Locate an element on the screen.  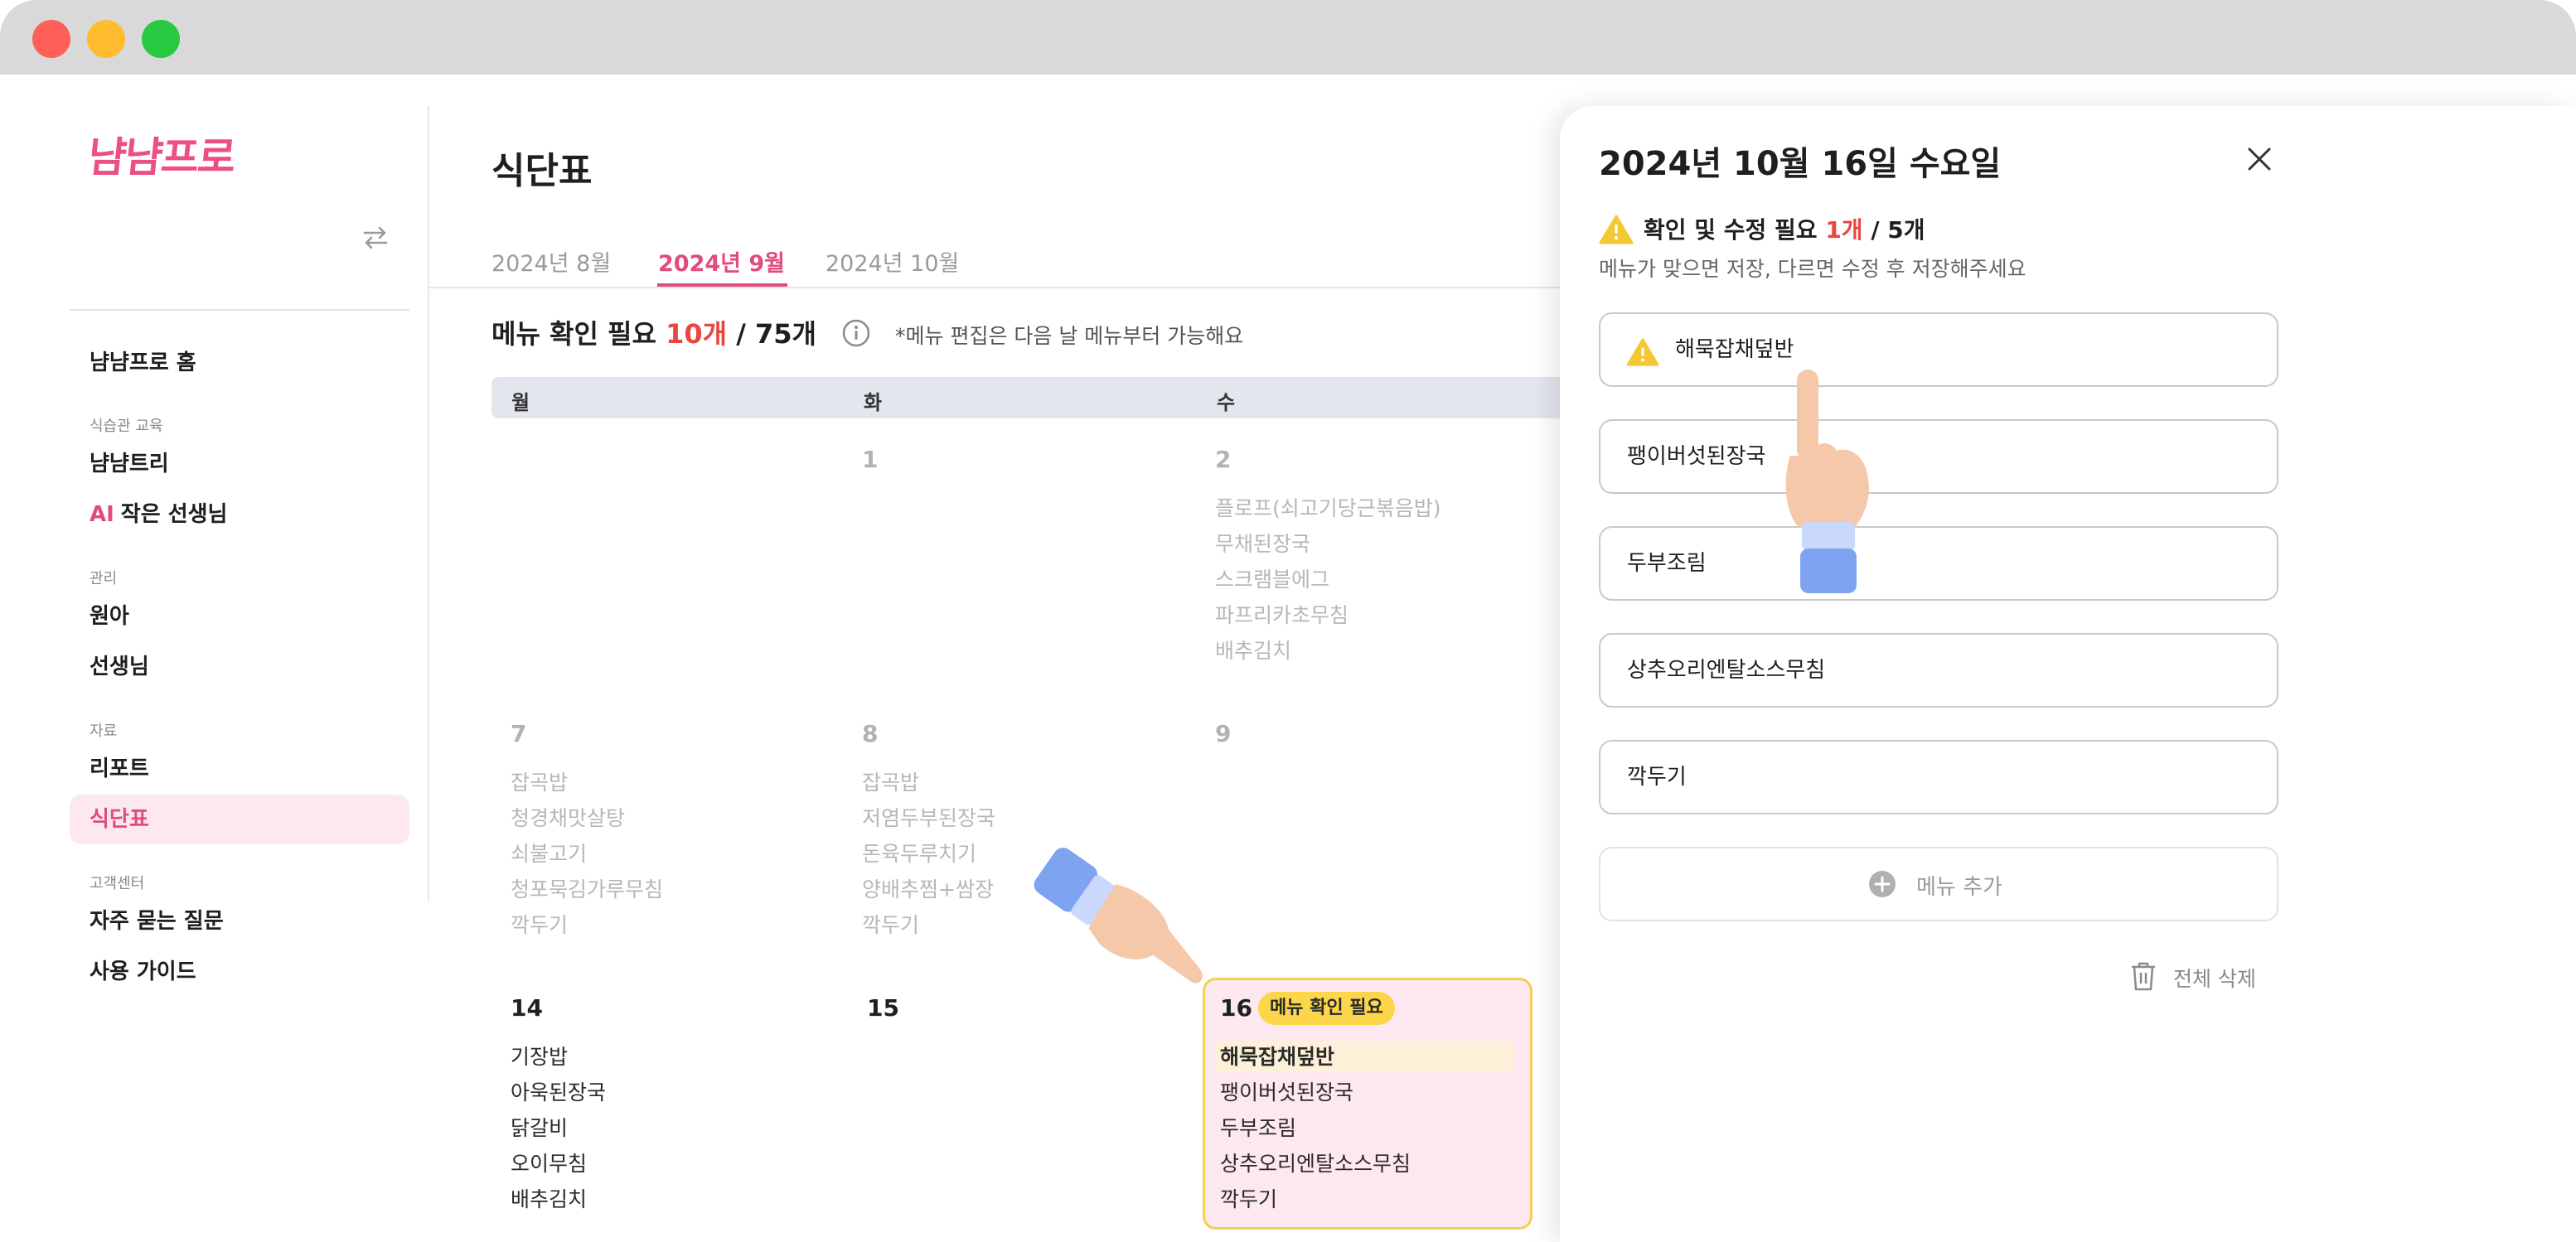
day-7-number: 7 is located at coordinates (518, 733).